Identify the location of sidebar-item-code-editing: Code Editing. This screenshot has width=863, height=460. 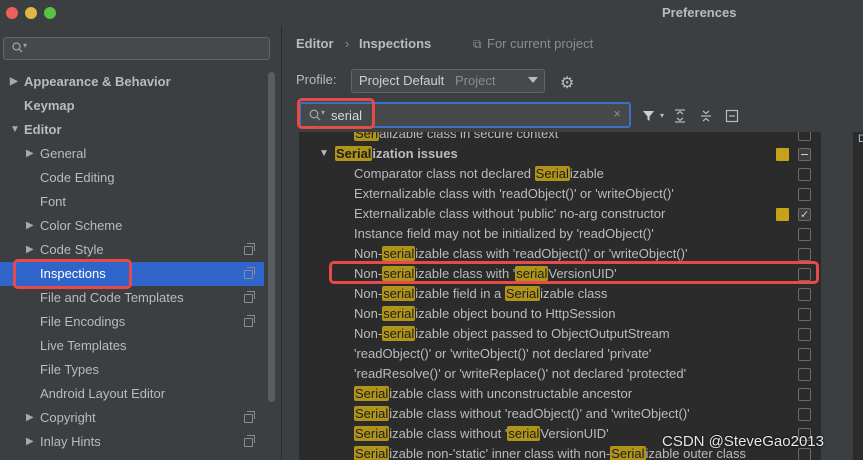
(141, 178).